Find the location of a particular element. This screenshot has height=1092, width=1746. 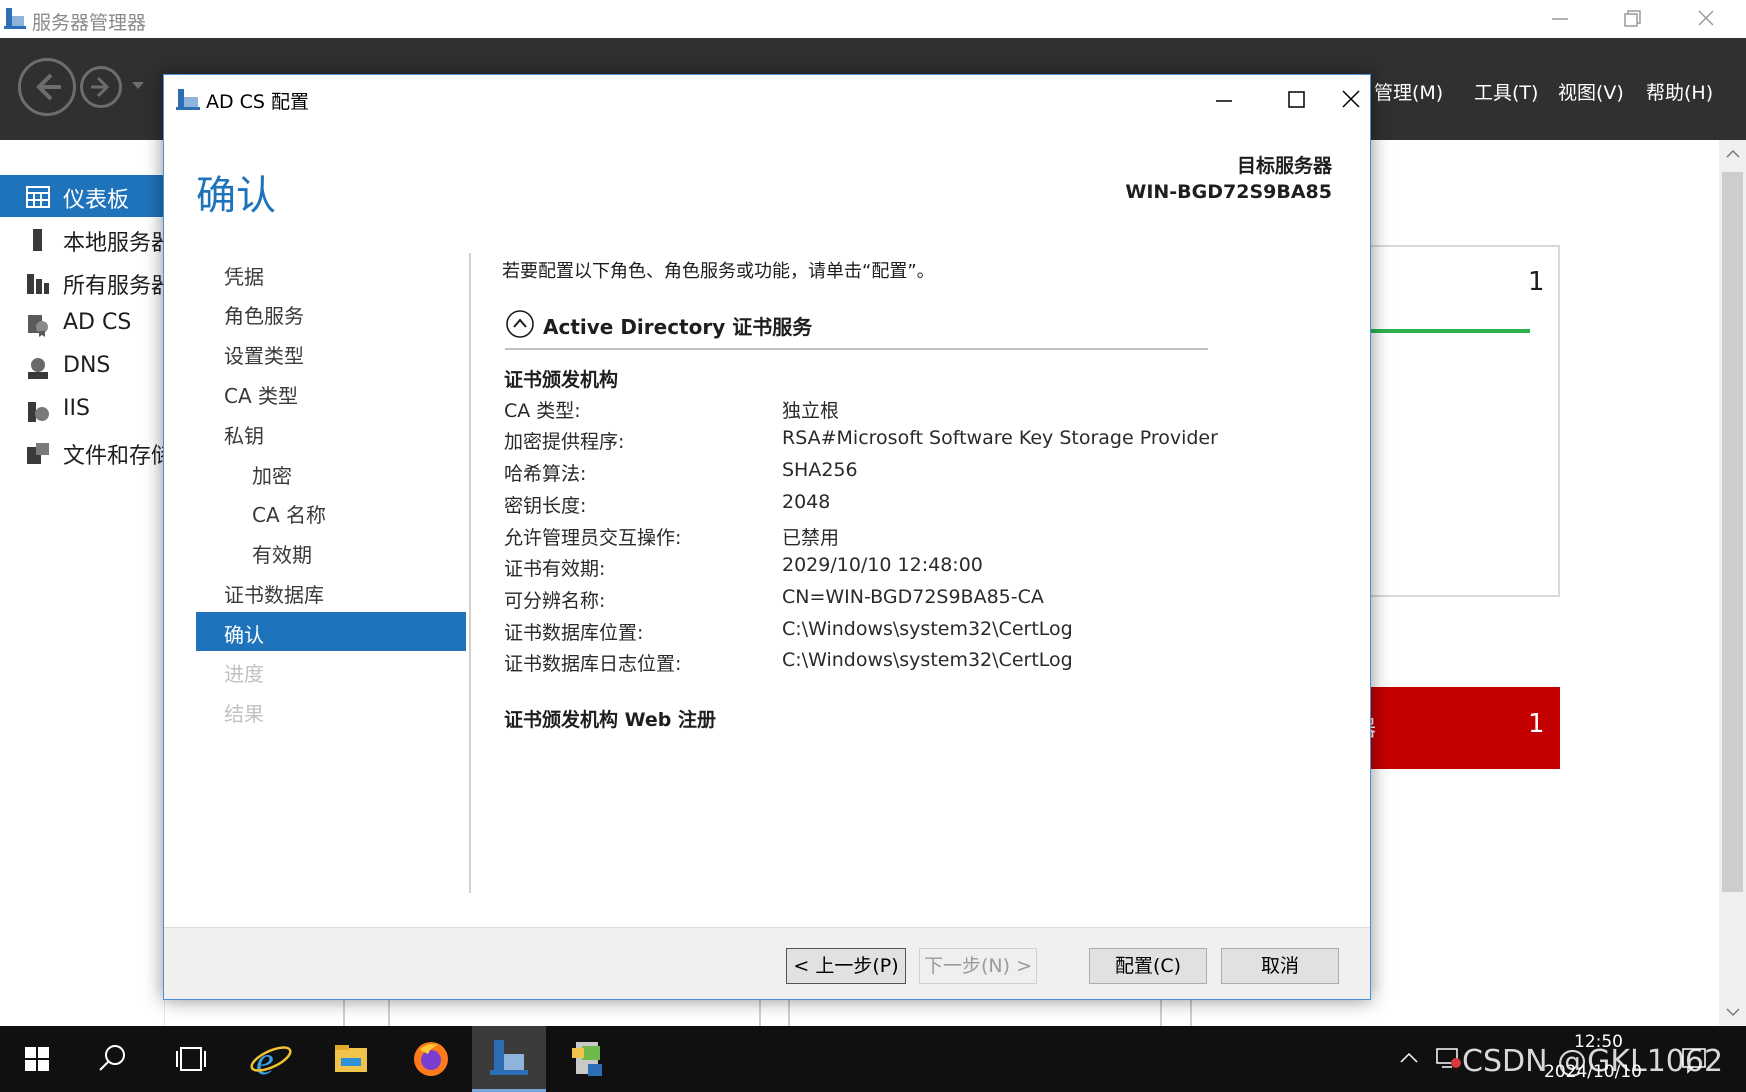

sidebar-item-iis: IIS is located at coordinates (82, 410).